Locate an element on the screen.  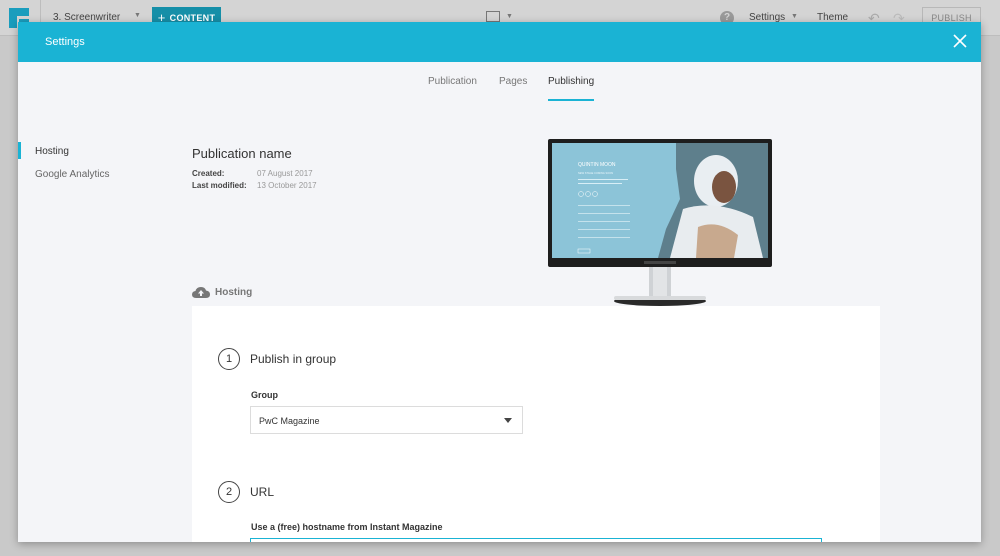
modal-title: Settings is located at coordinates (65, 42).